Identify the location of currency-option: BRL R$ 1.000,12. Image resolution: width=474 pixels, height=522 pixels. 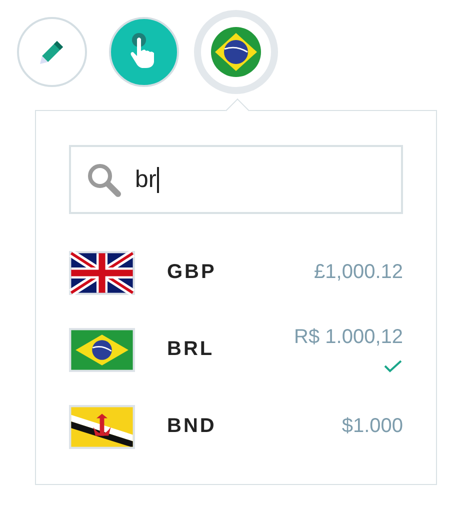
(236, 349).